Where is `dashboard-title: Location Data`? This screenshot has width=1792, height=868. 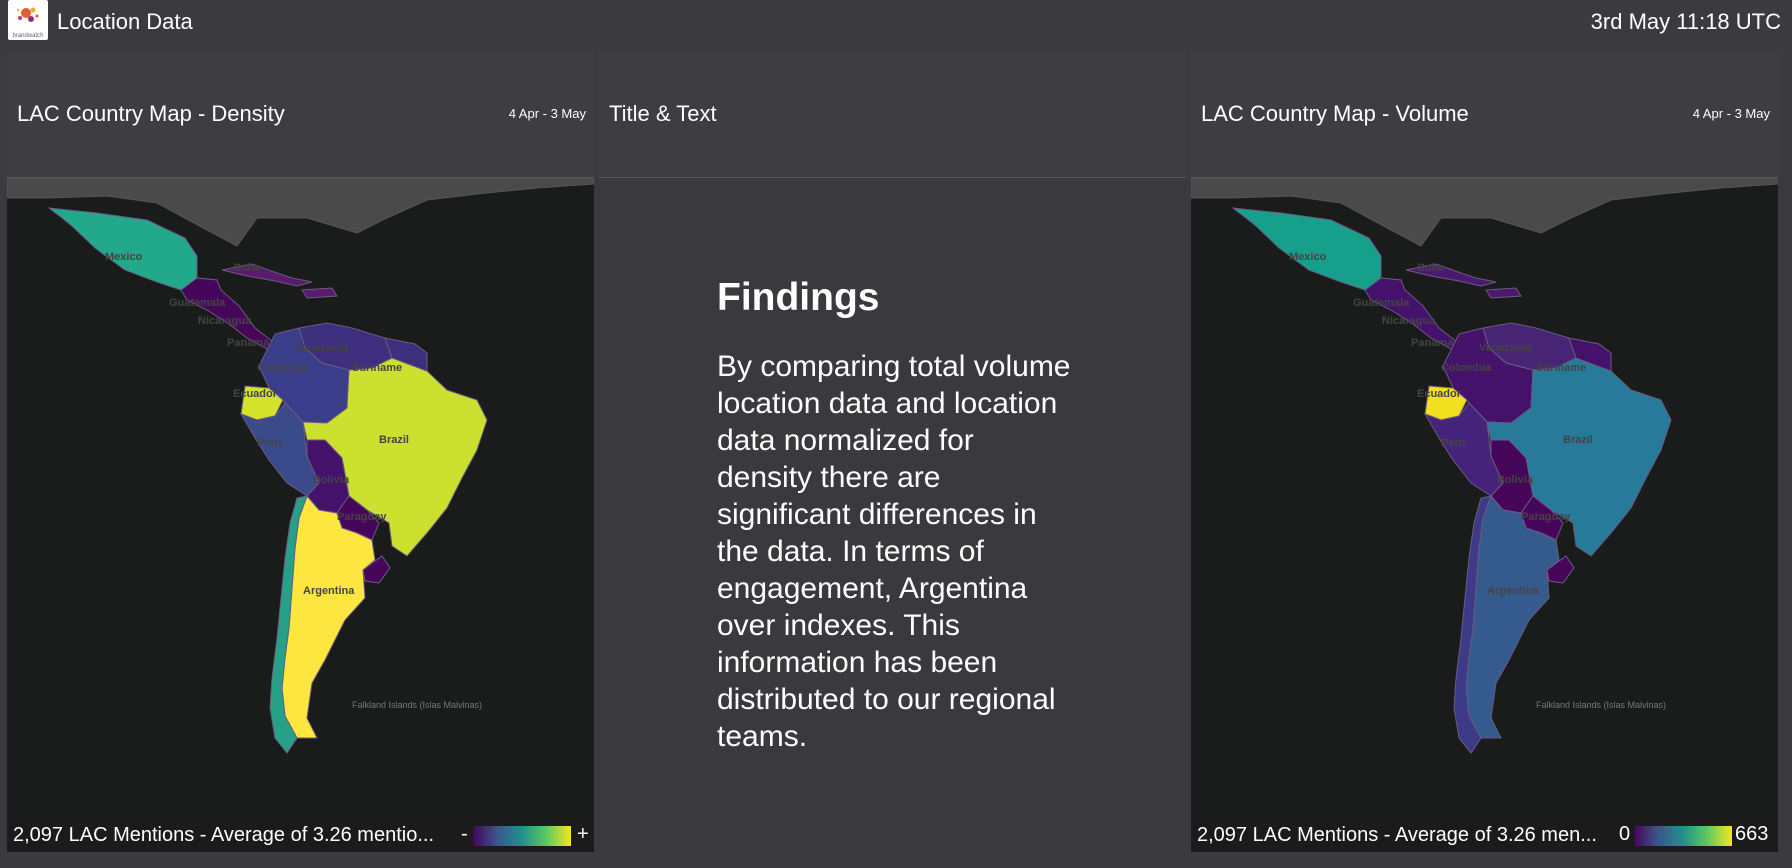
dashboard-title: Location Data is located at coordinates (125, 21).